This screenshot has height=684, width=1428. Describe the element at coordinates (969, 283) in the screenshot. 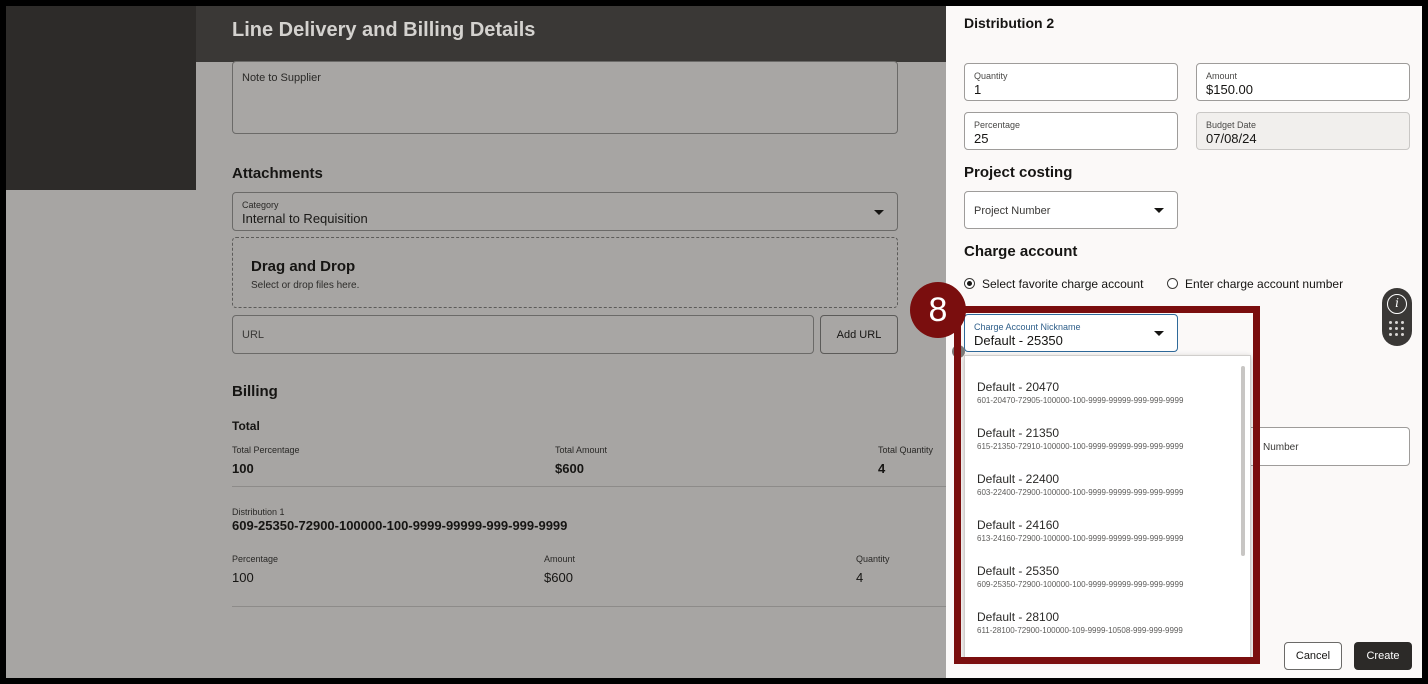

I see `radio-favorite-charge-account` at that location.